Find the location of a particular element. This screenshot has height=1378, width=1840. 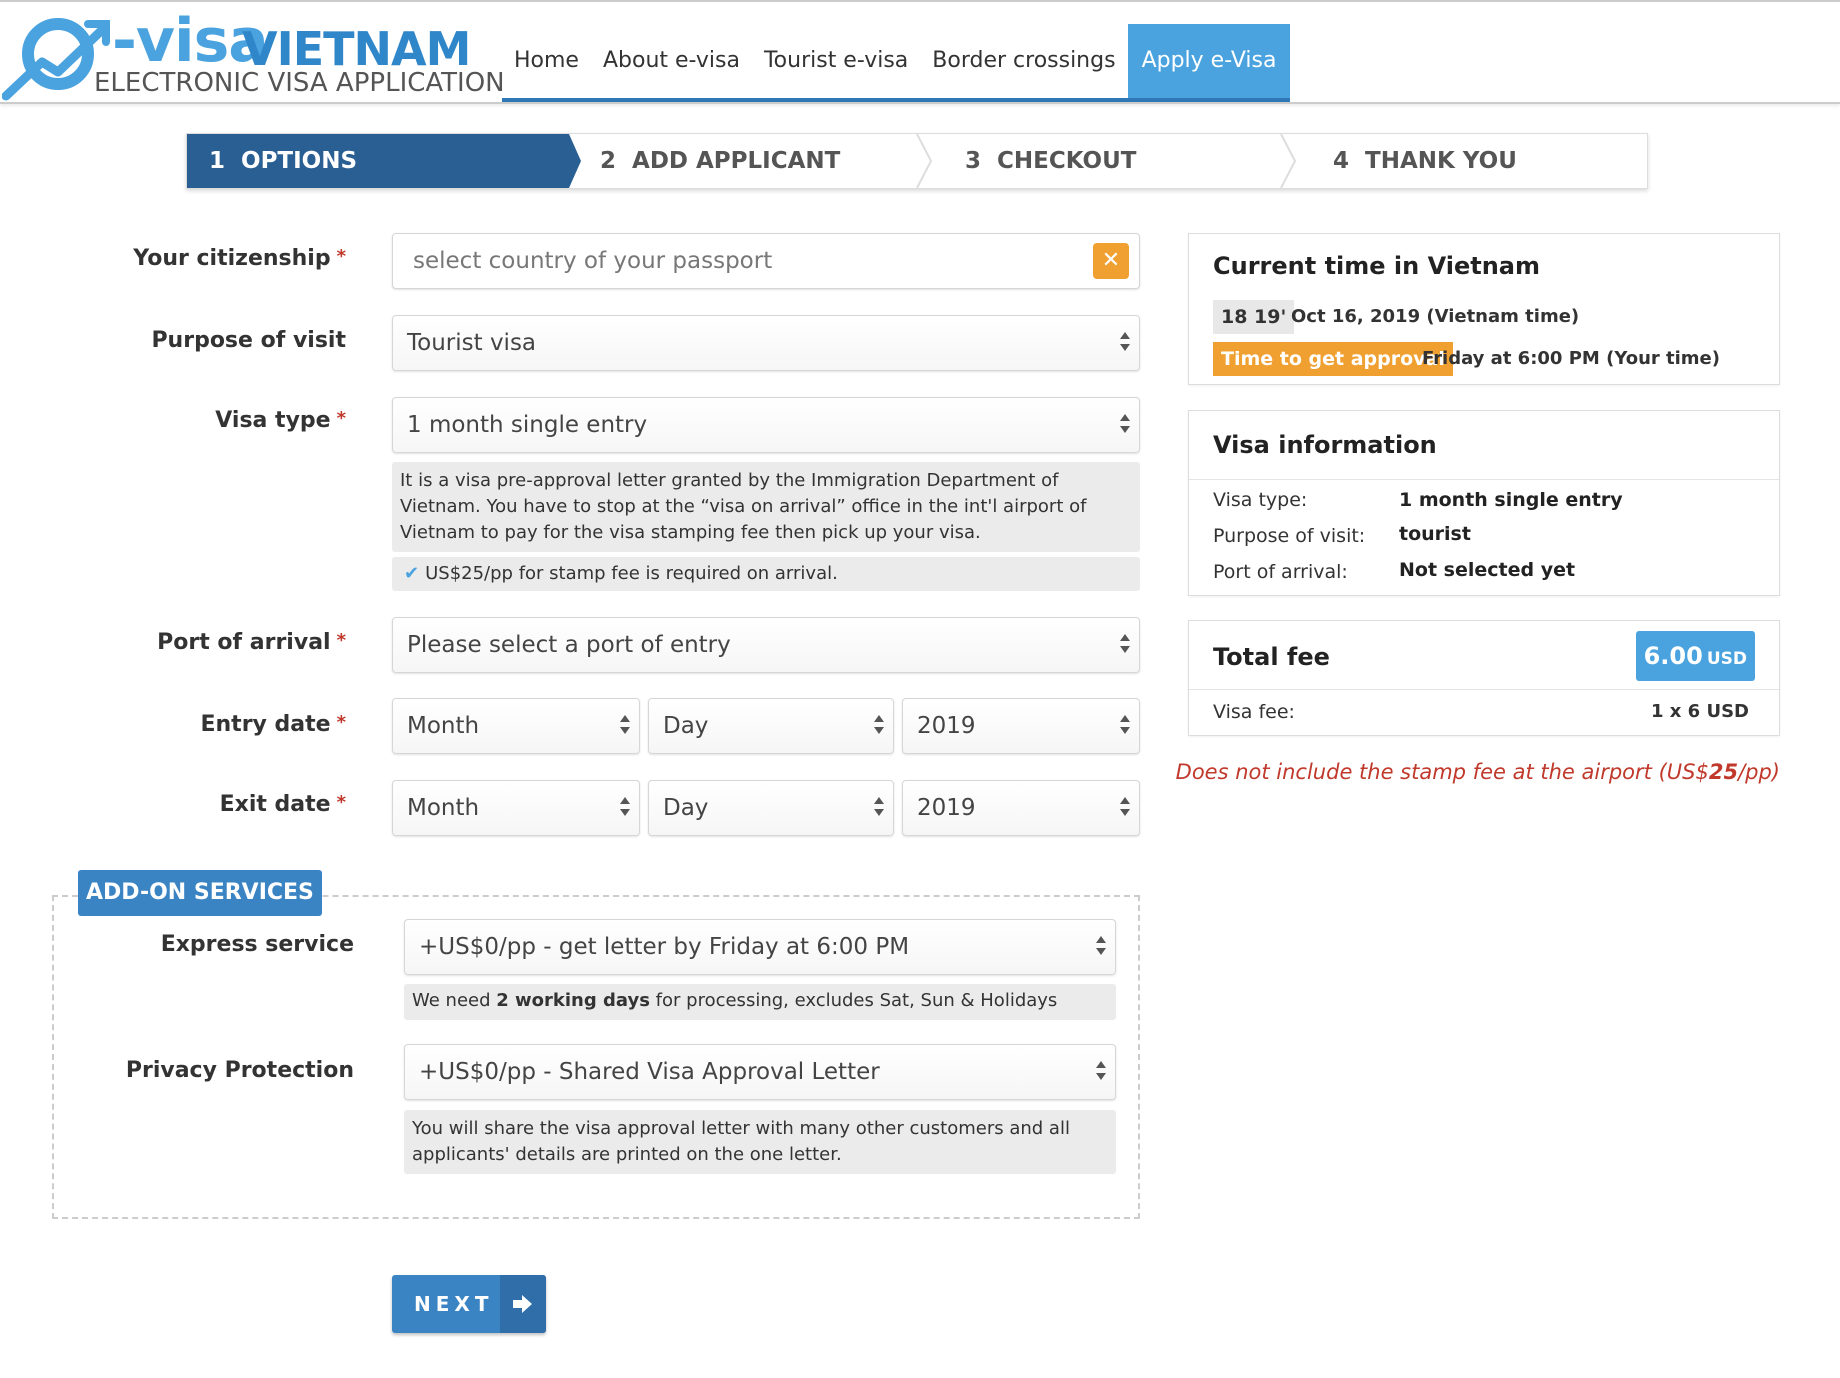

visa-type-value: 1 month single entry is located at coordinates (527, 425).